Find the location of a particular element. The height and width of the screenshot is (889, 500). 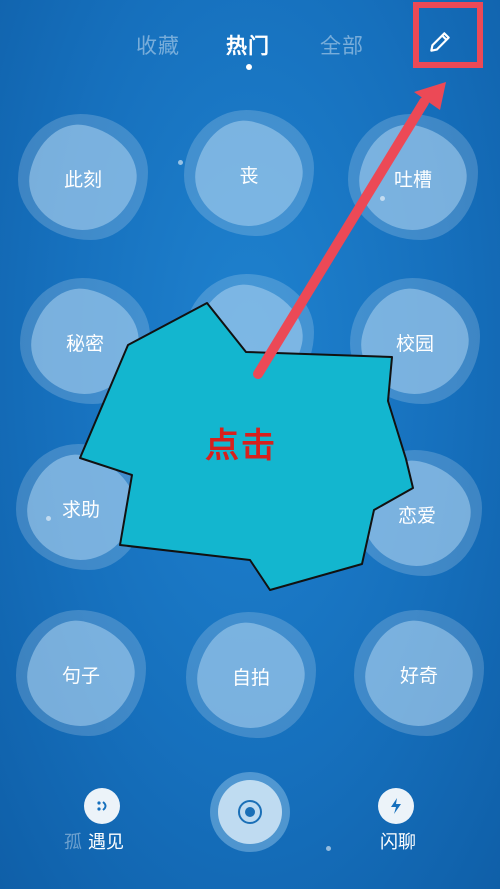

topic-label: 丧 is located at coordinates (249, 175).